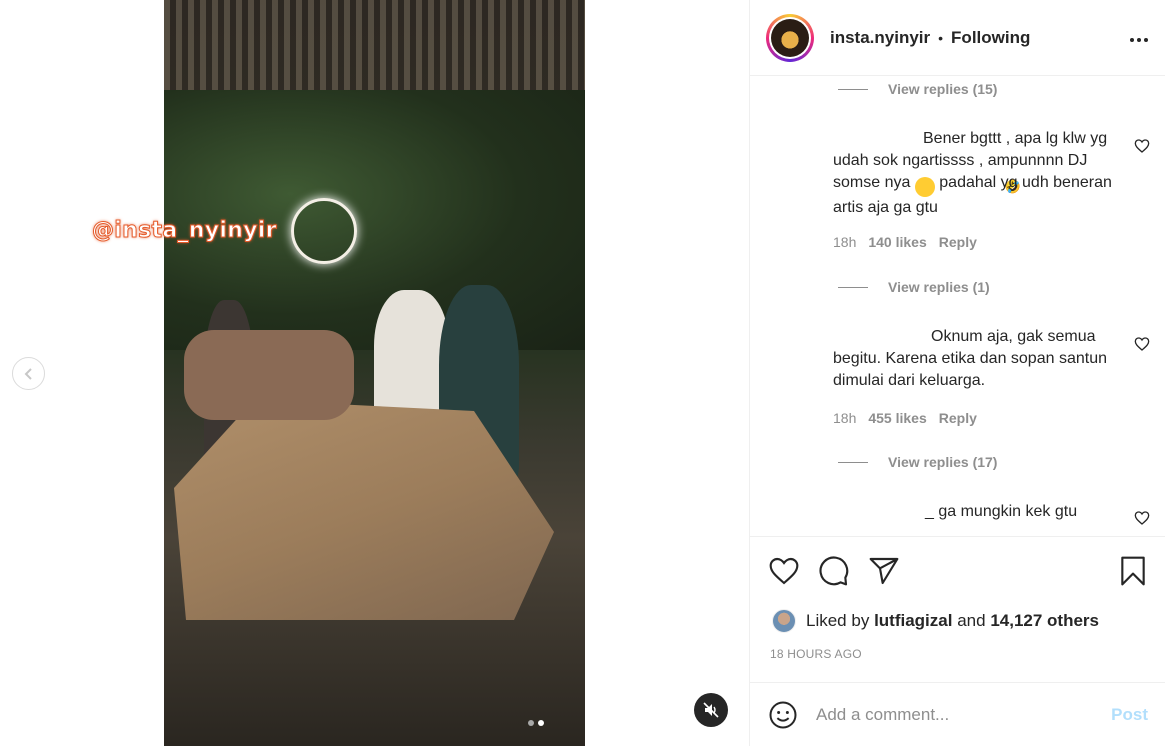 This screenshot has height=746, width=1165. What do you see at coordinates (1044, 621) in the screenshot?
I see `liked-others-link: 14,127 others` at bounding box center [1044, 621].